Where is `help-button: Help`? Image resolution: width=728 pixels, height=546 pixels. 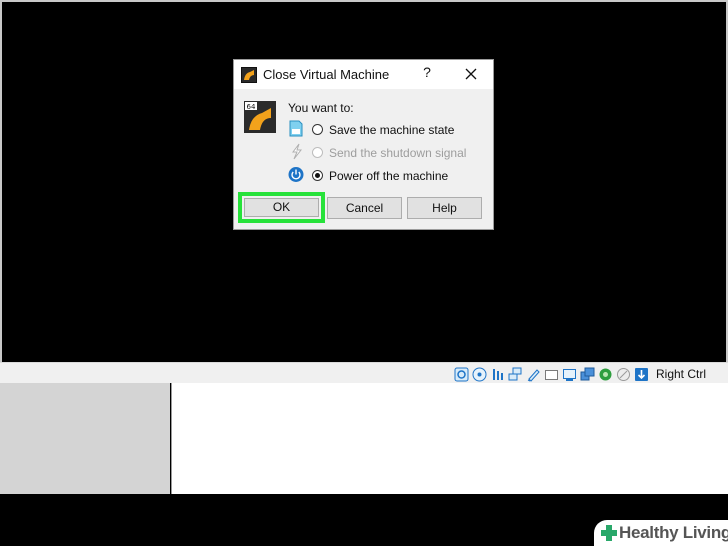
help-button: Help is located at coordinates (444, 208).